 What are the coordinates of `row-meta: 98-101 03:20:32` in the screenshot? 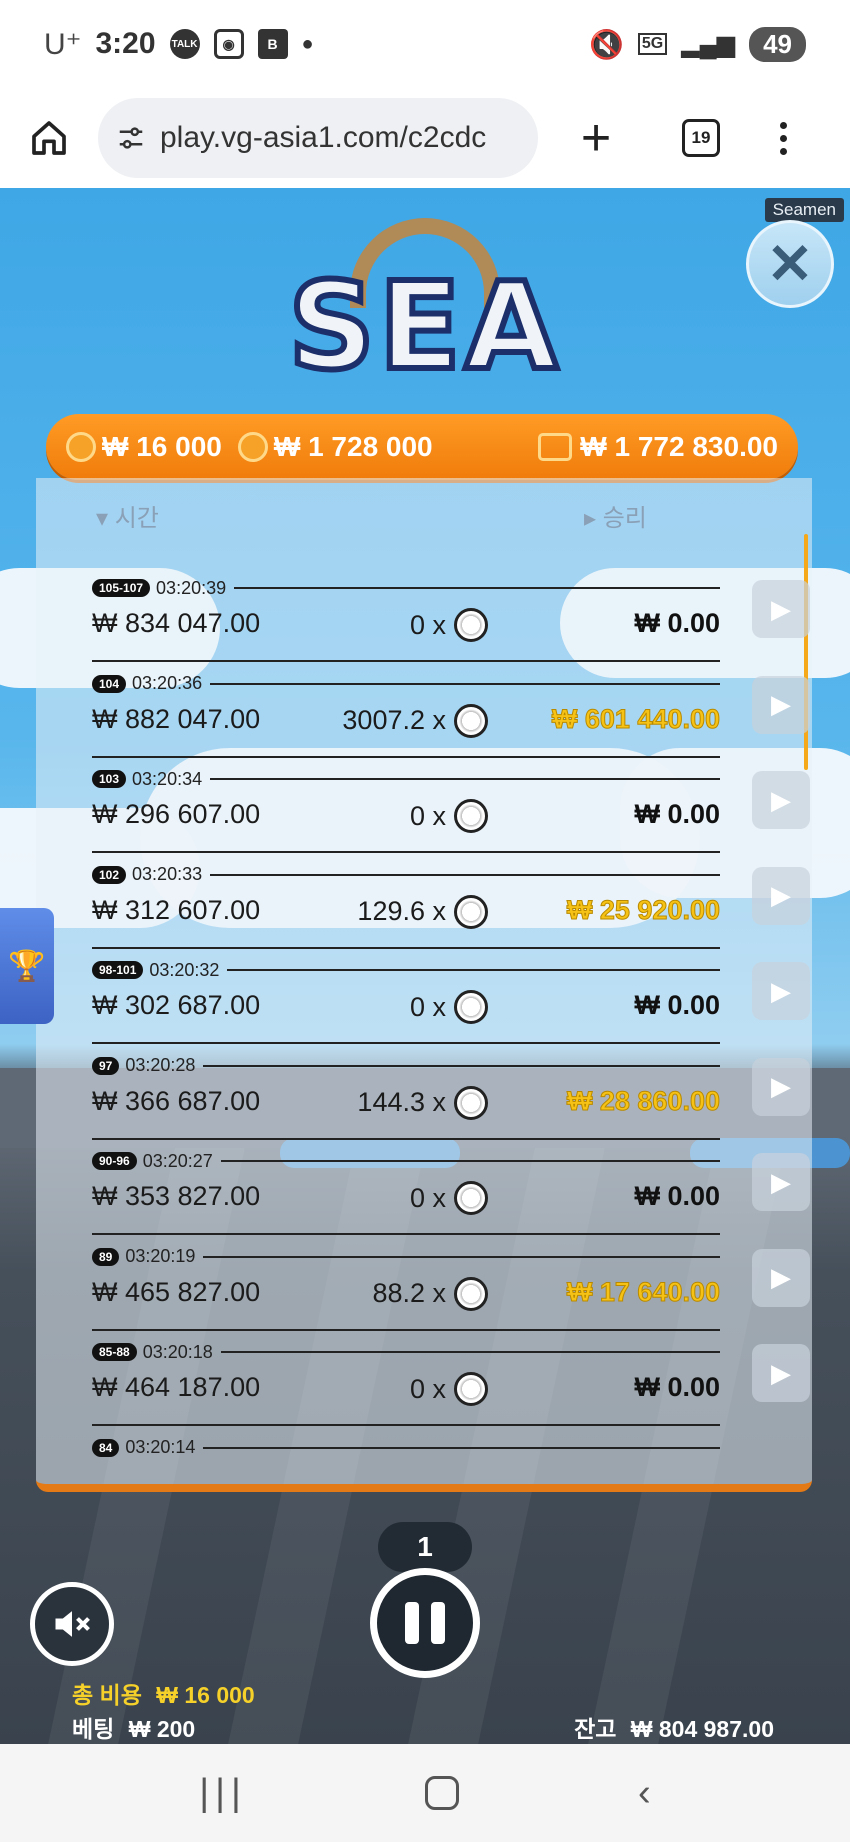 It's located at (406, 970).